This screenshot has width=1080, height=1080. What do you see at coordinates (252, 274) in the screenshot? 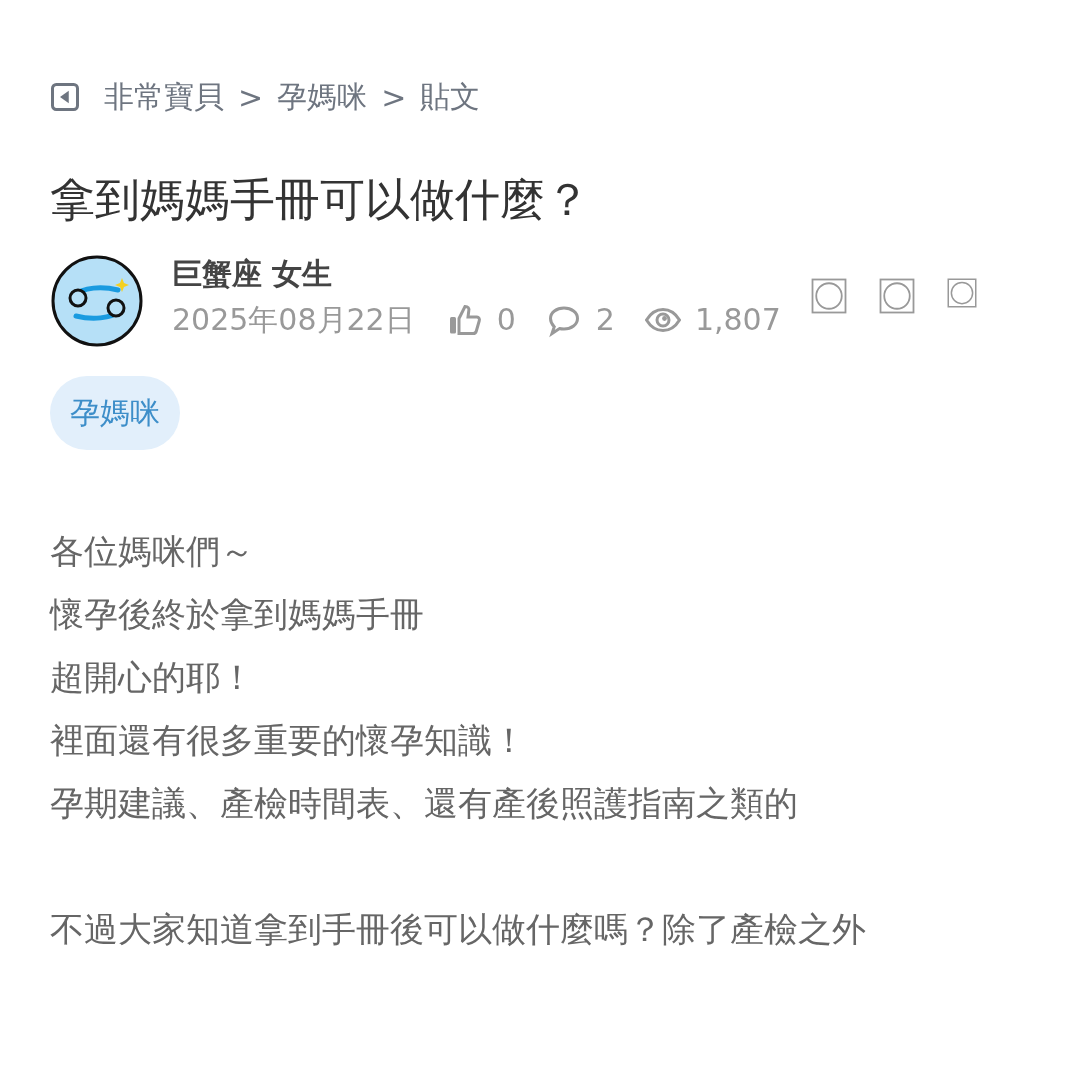
I see `author-name: 巨蟹座 女生` at bounding box center [252, 274].